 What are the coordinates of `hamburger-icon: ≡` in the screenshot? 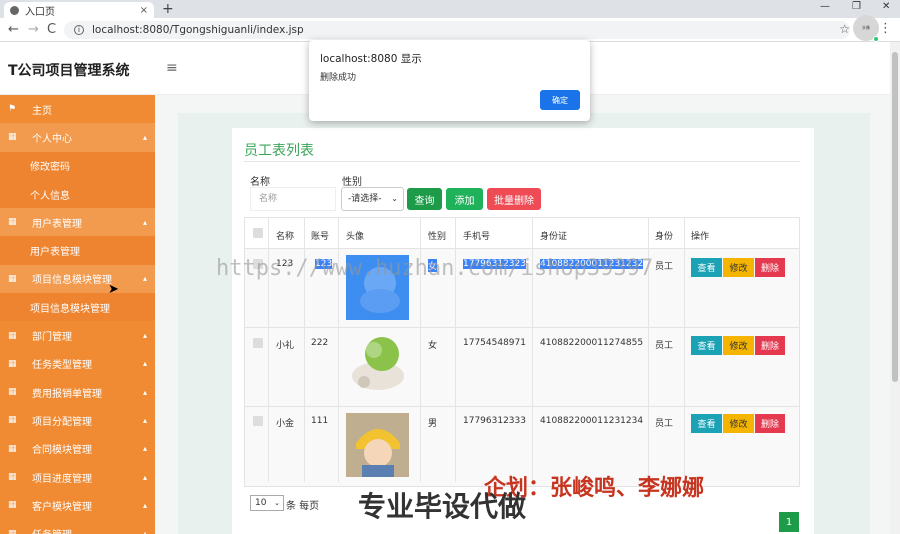 It's located at (172, 68).